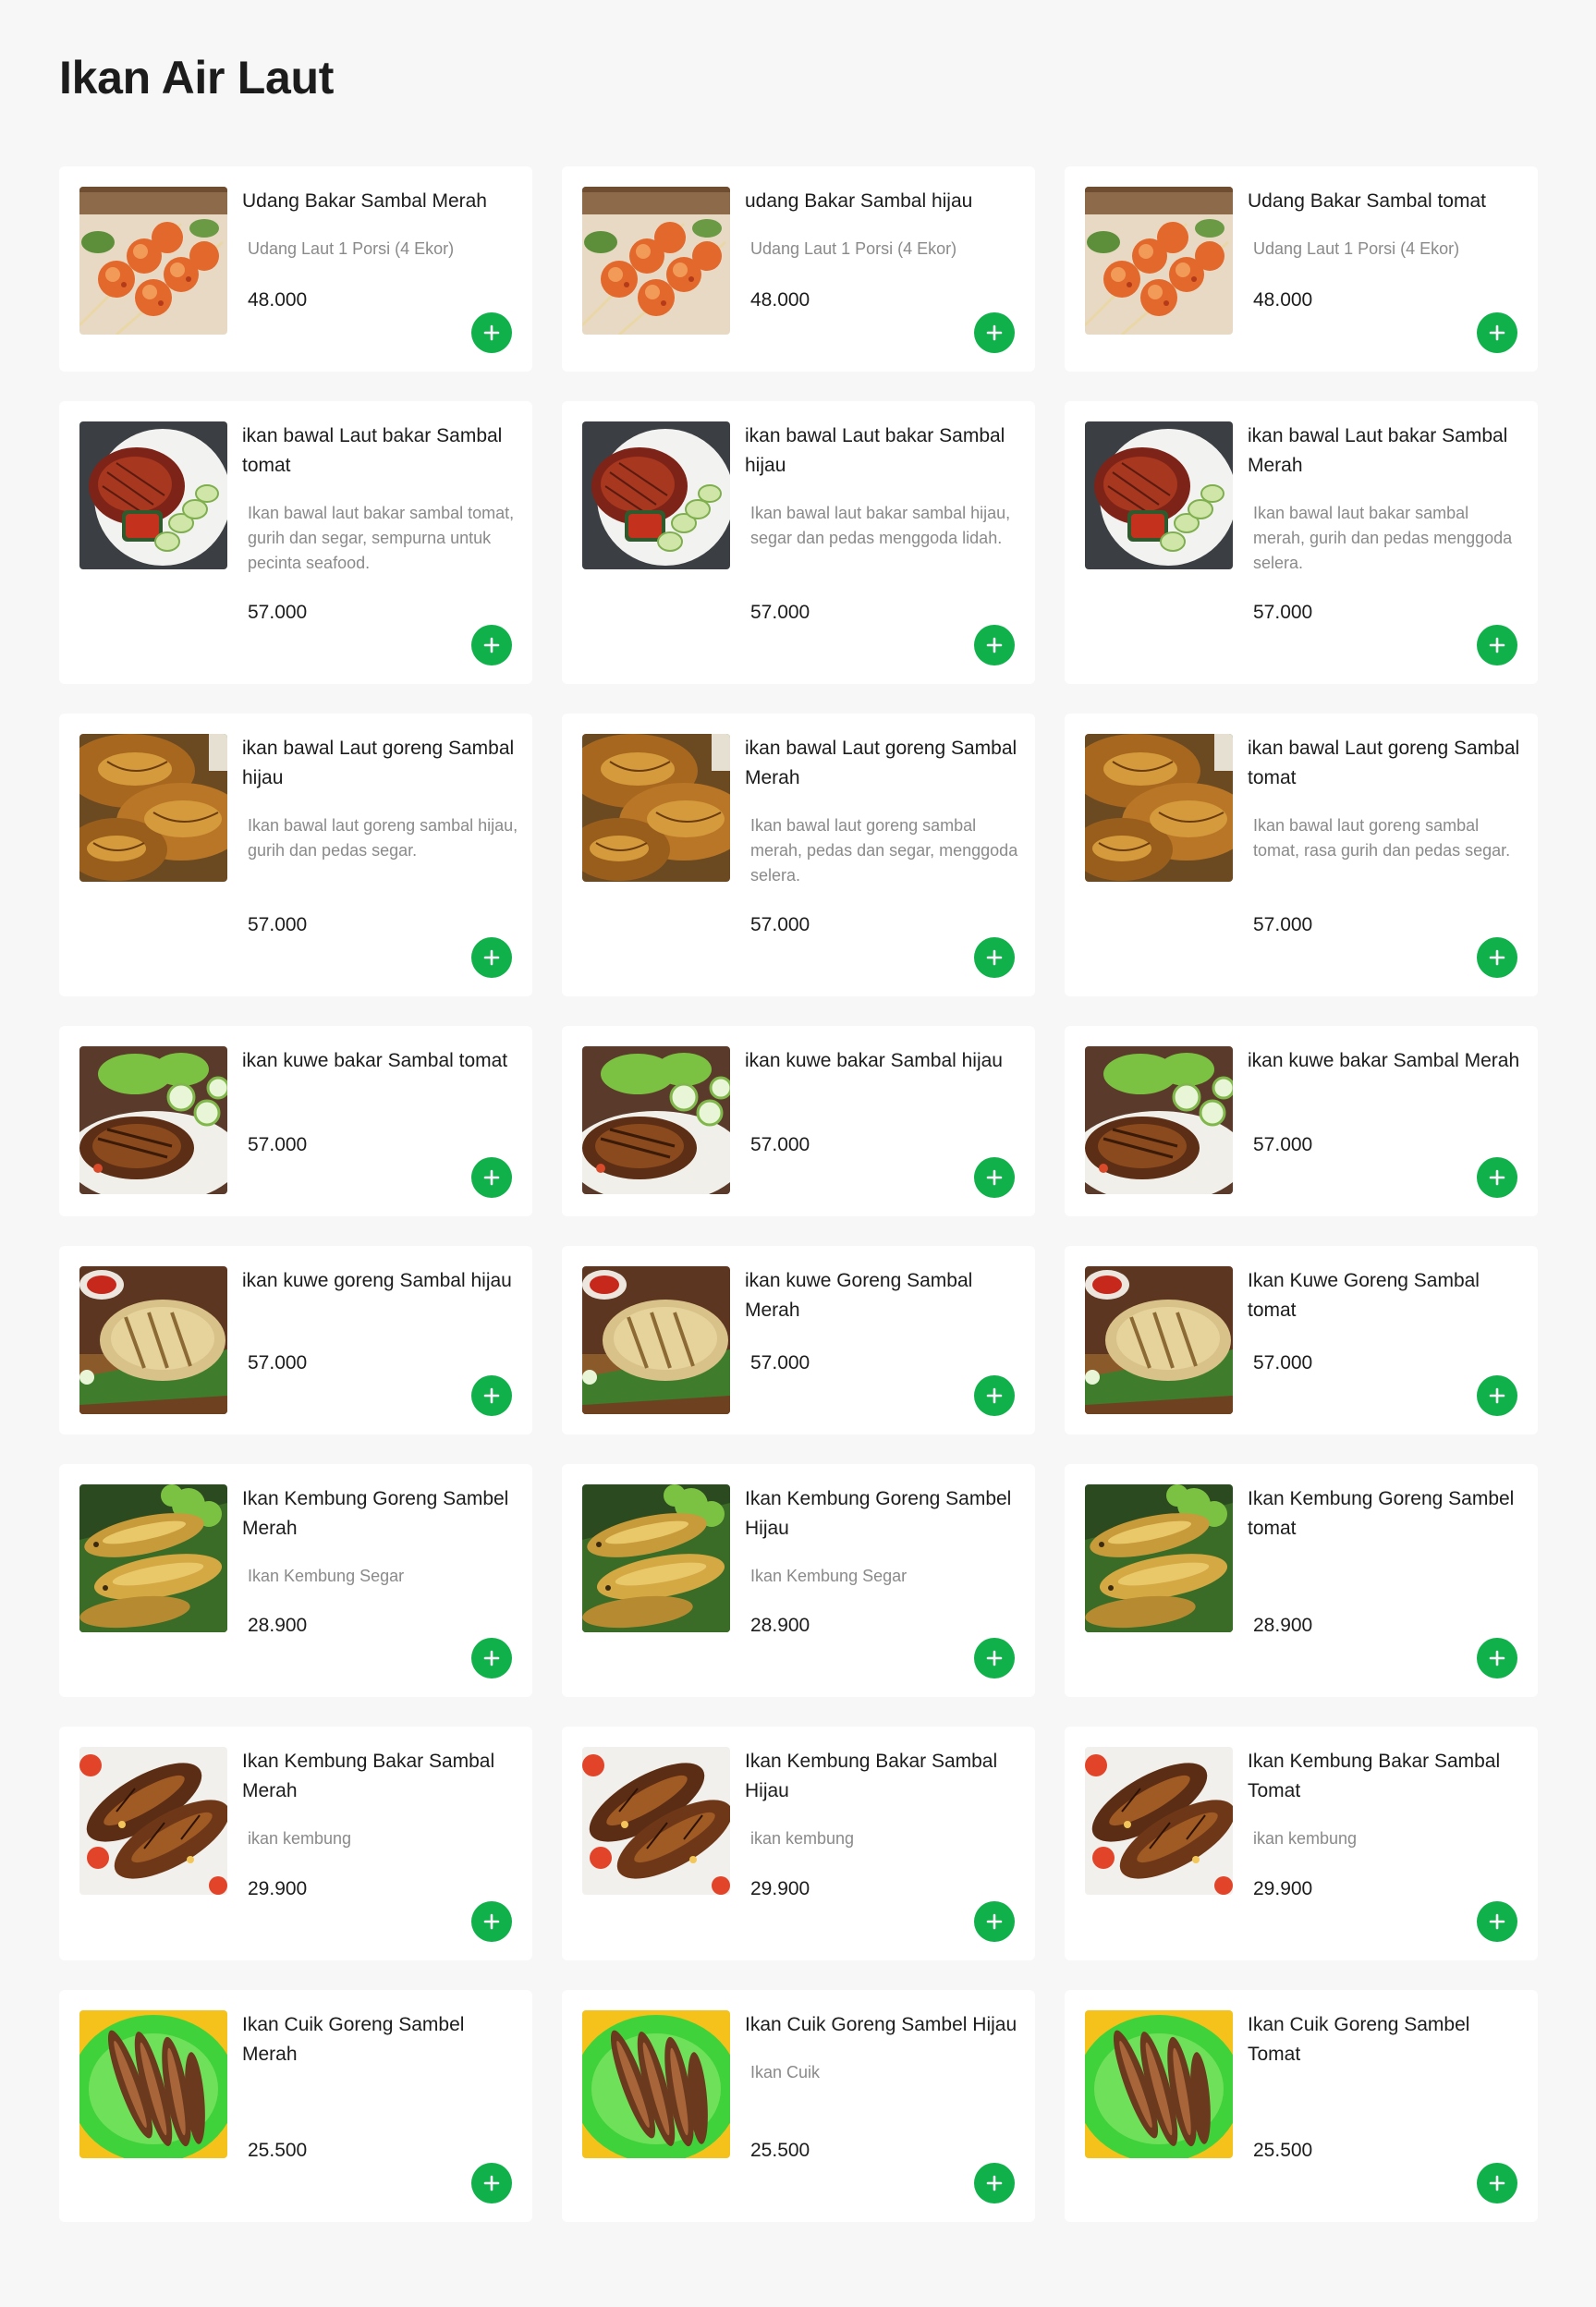 Image resolution: width=1596 pixels, height=2307 pixels. What do you see at coordinates (798, 1121) in the screenshot?
I see `product-card: ikan kuwe bakar Sambal hijau 57.000` at bounding box center [798, 1121].